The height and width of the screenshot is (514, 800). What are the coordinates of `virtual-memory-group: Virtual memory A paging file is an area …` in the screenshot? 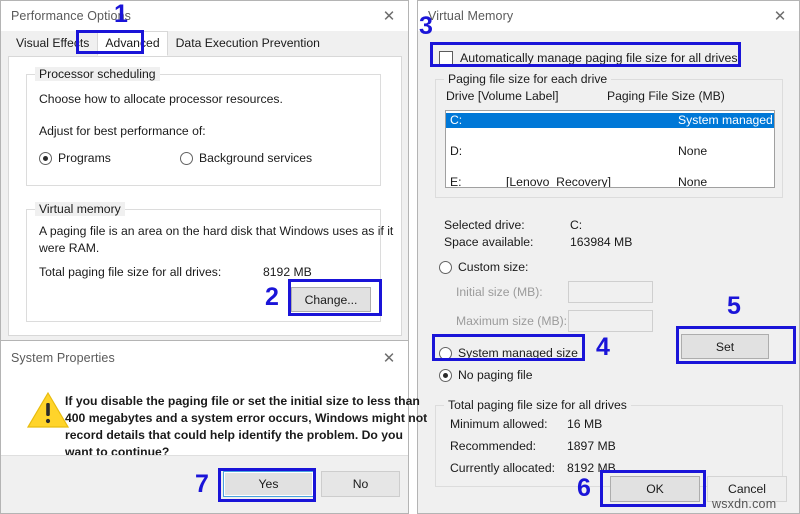 It's located at (209, 262).